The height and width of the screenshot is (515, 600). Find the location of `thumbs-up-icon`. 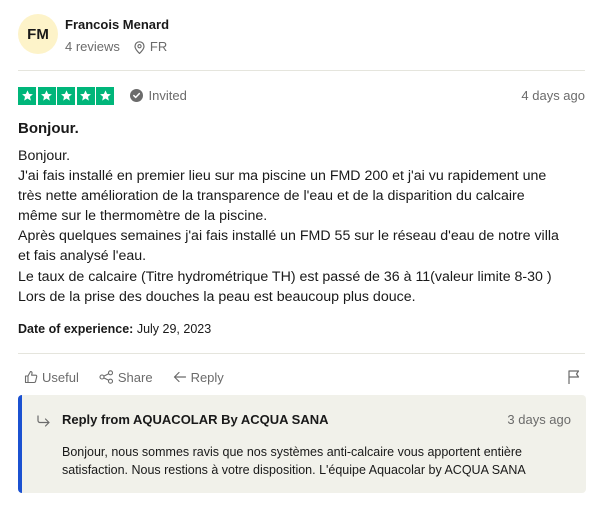

thumbs-up-icon is located at coordinates (31, 377).